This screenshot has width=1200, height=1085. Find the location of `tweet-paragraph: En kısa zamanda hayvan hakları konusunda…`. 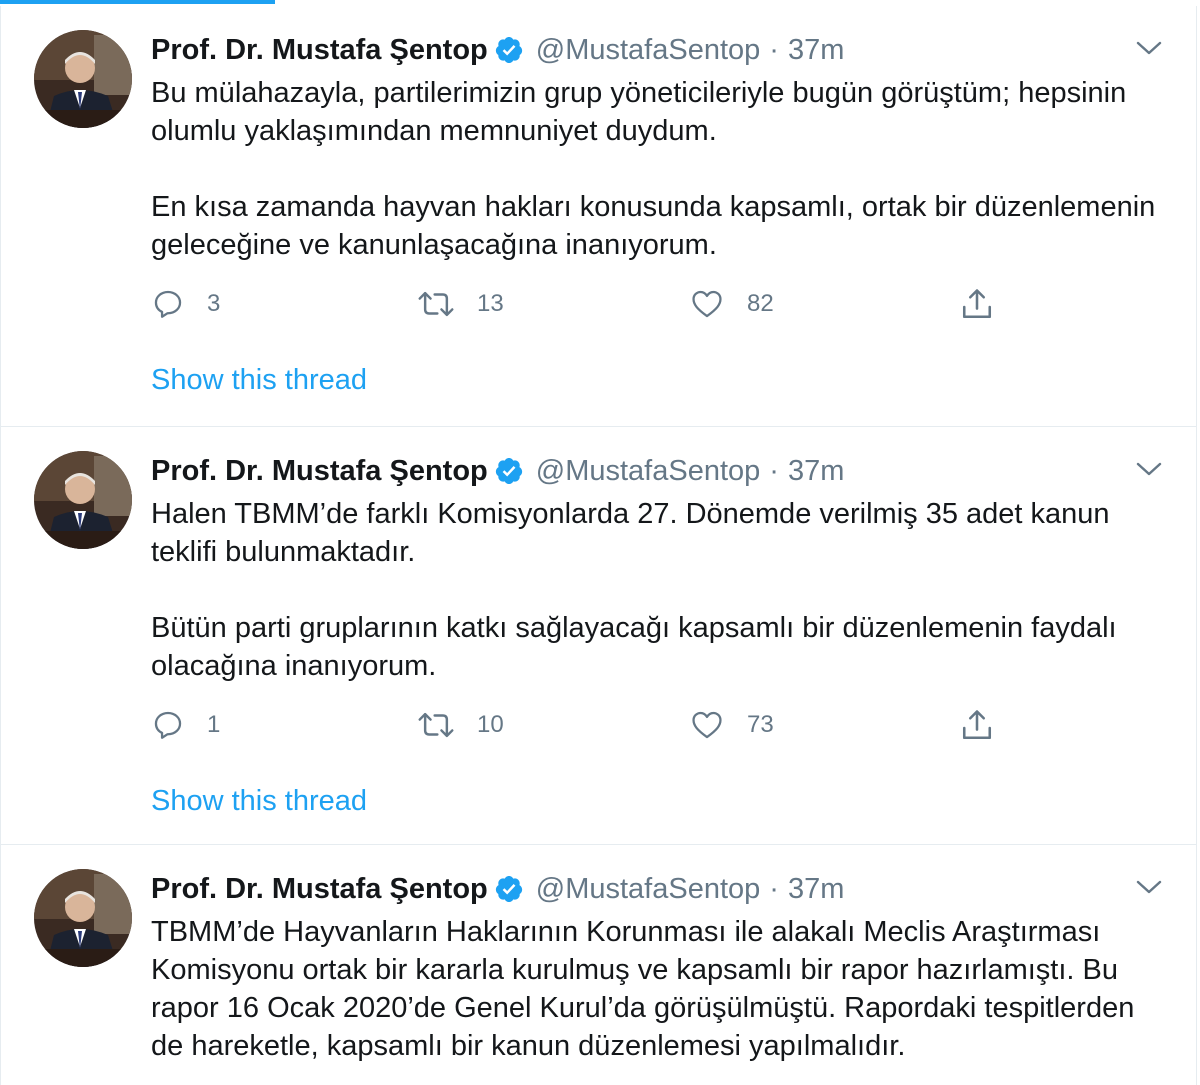

tweet-paragraph: En kısa zamanda hayvan hakları konusunda… is located at coordinates (653, 226).